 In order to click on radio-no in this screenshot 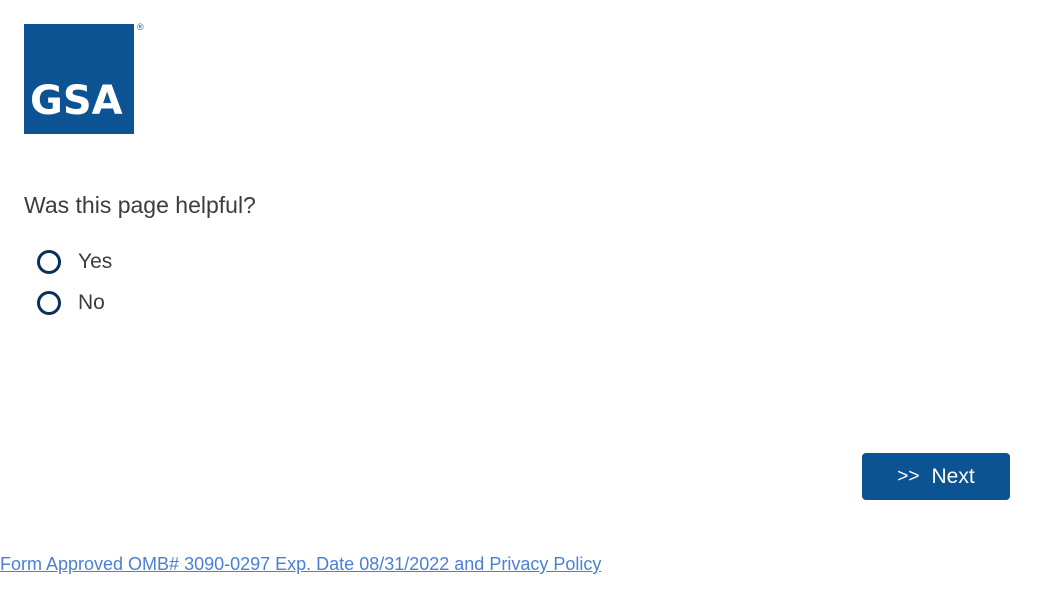, I will do `click(49, 303)`.